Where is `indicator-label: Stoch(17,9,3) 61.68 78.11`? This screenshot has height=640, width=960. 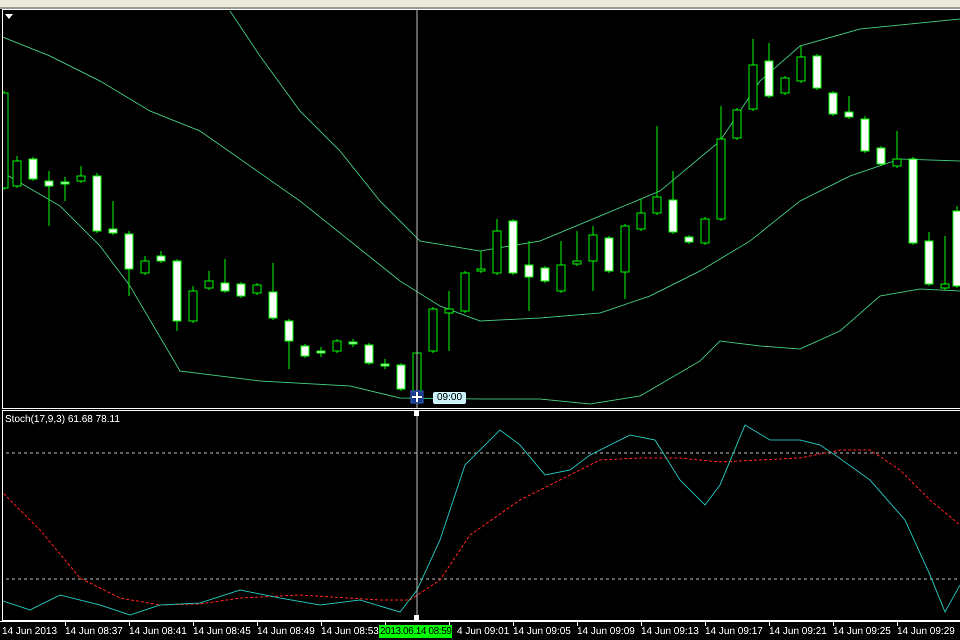 indicator-label: Stoch(17,9,3) 61.68 78.11 is located at coordinates (62, 419).